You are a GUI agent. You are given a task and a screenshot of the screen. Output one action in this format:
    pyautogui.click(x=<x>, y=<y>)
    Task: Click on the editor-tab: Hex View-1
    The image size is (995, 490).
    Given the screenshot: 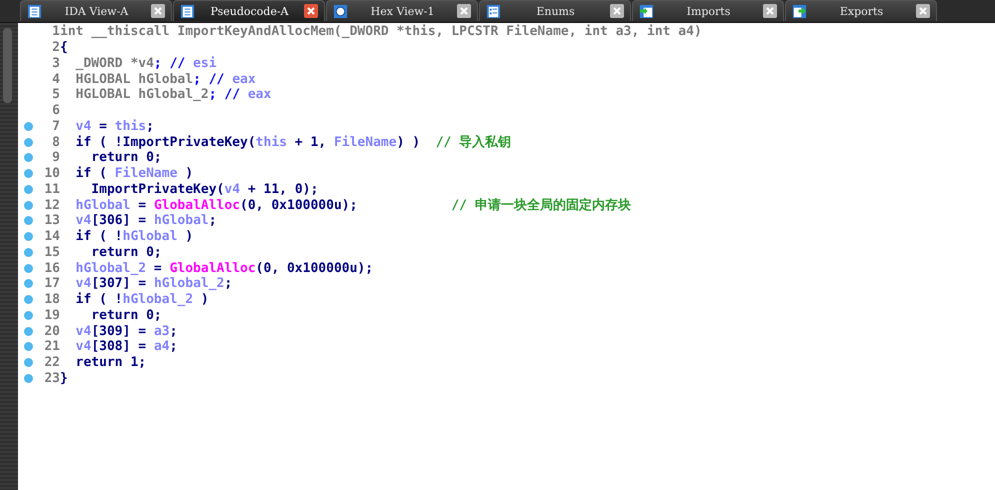 What is the action you would take?
    pyautogui.click(x=402, y=10)
    